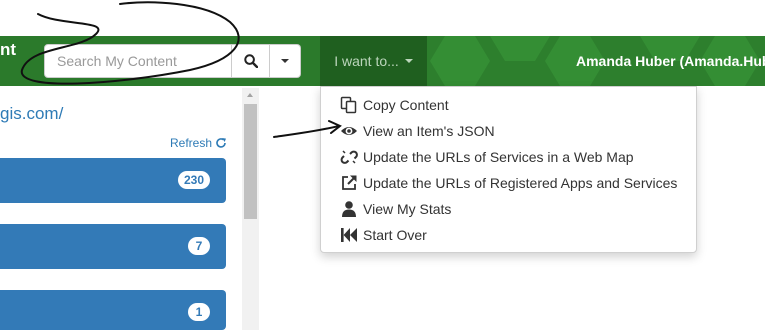 The height and width of the screenshot is (330, 765). Describe the element at coordinates (193, 180) in the screenshot. I see `count-badge: 230` at that location.